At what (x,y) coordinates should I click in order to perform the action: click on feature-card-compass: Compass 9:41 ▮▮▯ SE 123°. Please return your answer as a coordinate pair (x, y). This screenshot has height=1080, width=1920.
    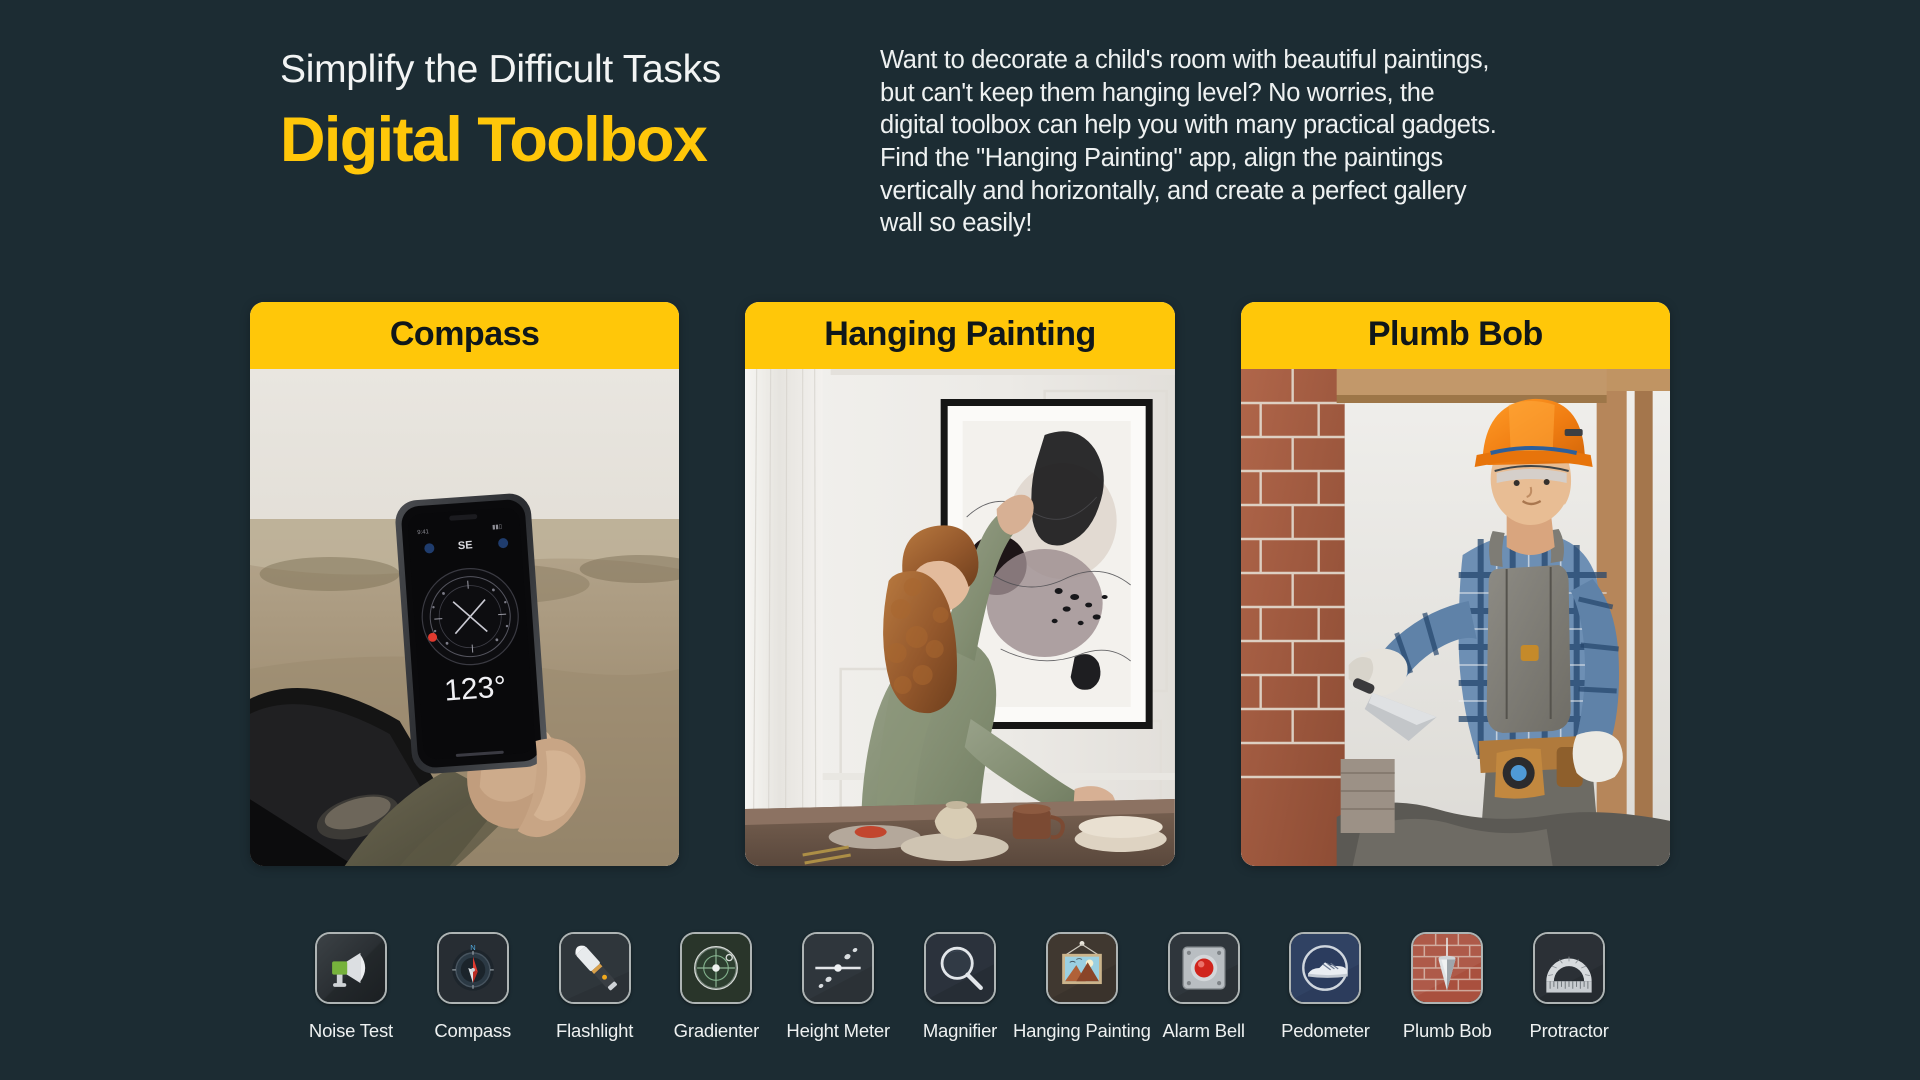
    Looking at the image, I should click on (465, 584).